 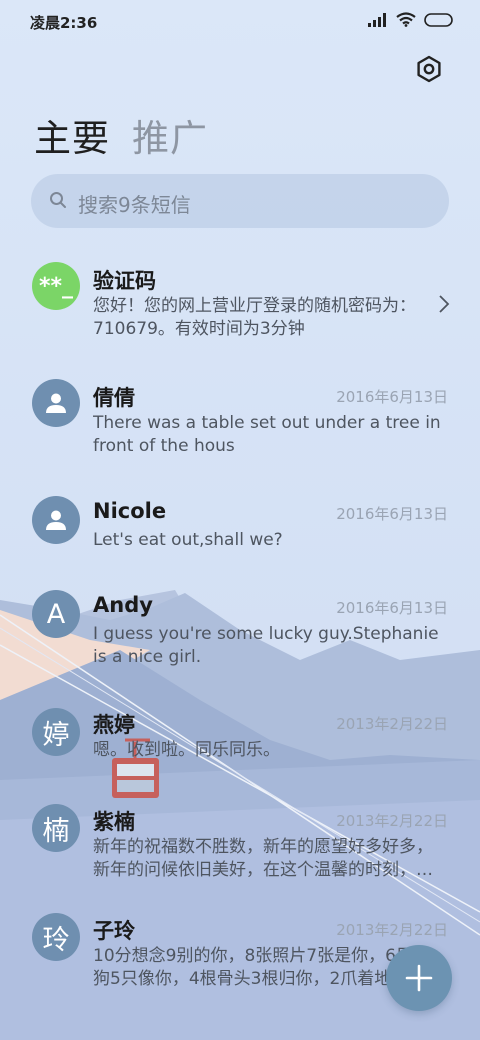 I want to click on contact-name: 倩倩, so click(x=114, y=398).